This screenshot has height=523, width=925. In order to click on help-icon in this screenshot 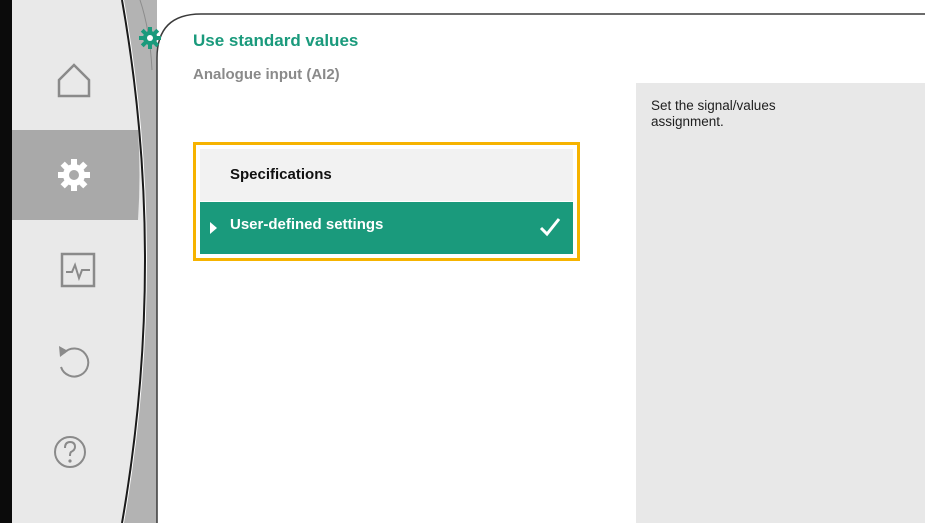, I will do `click(70, 452)`.